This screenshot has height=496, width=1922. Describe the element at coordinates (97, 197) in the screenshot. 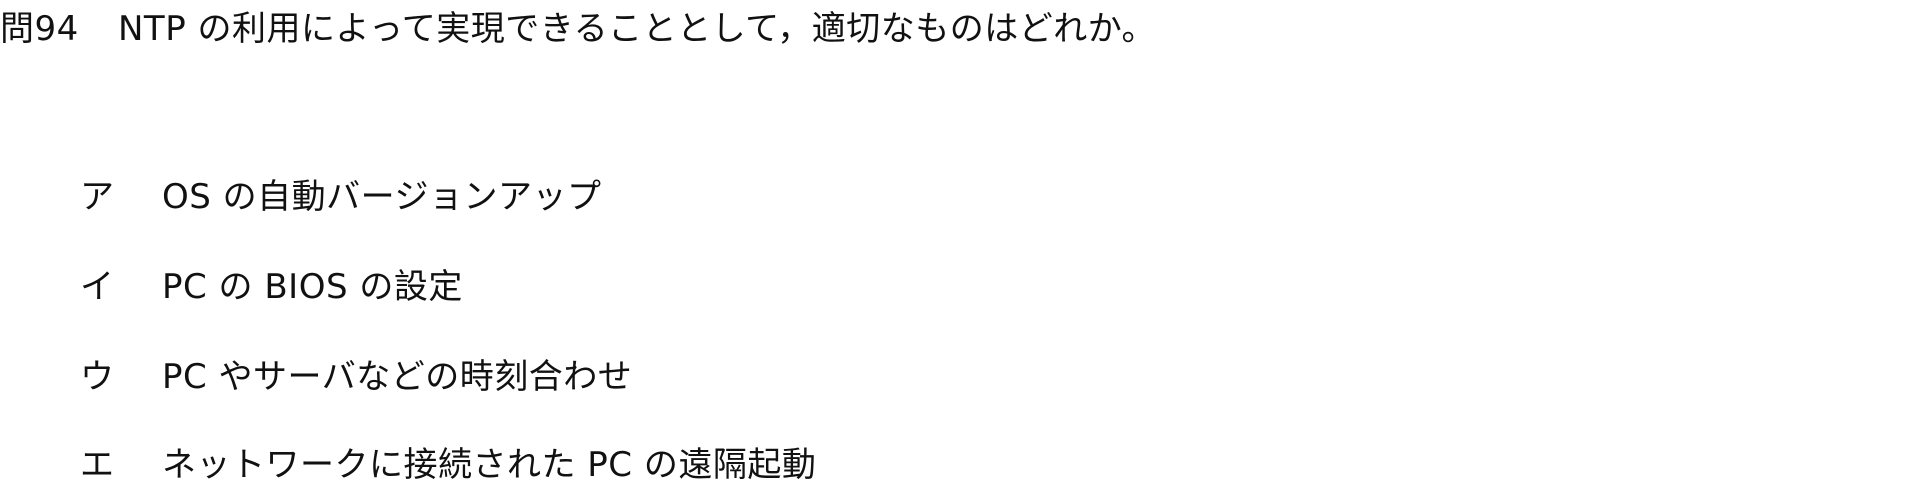

I see `choice-label: ア` at that location.